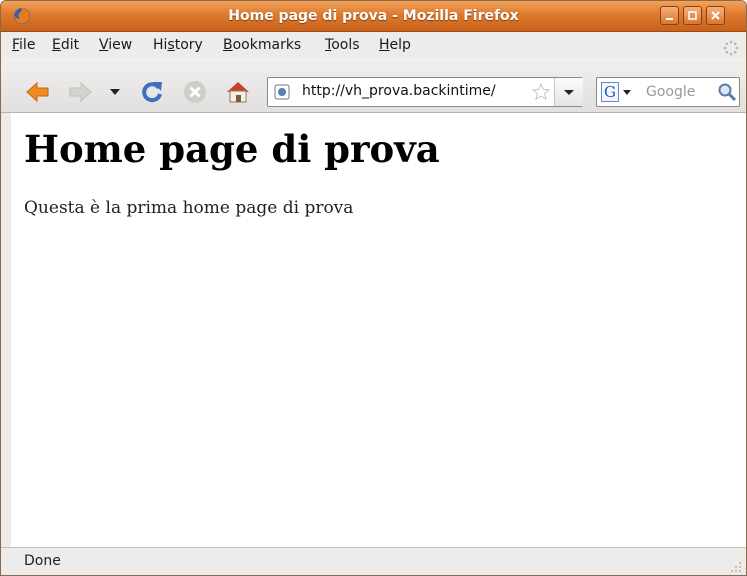 The image size is (747, 576). I want to click on menu-edit: Edit, so click(65, 45).